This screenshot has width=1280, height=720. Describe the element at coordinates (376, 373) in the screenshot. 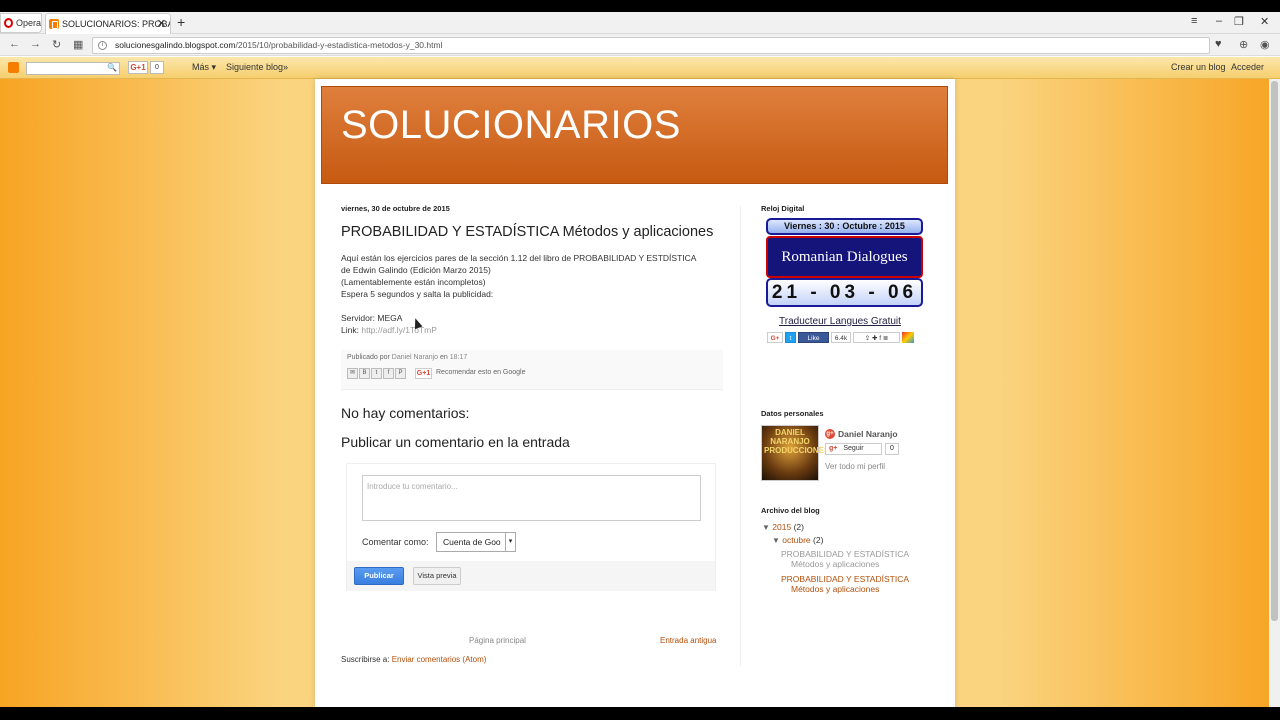

I see `twitter-icon: t` at that location.